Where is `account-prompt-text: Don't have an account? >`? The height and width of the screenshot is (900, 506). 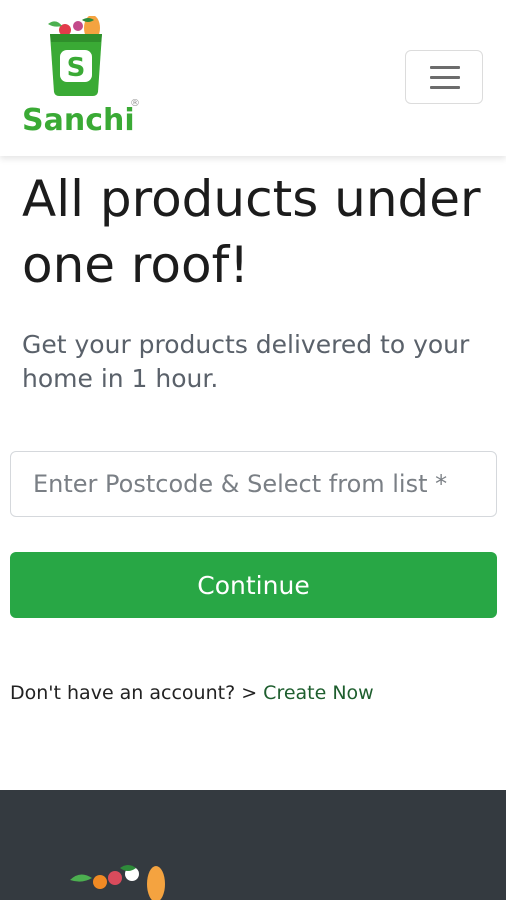
account-prompt-text: Don't have an account? > is located at coordinates (137, 693).